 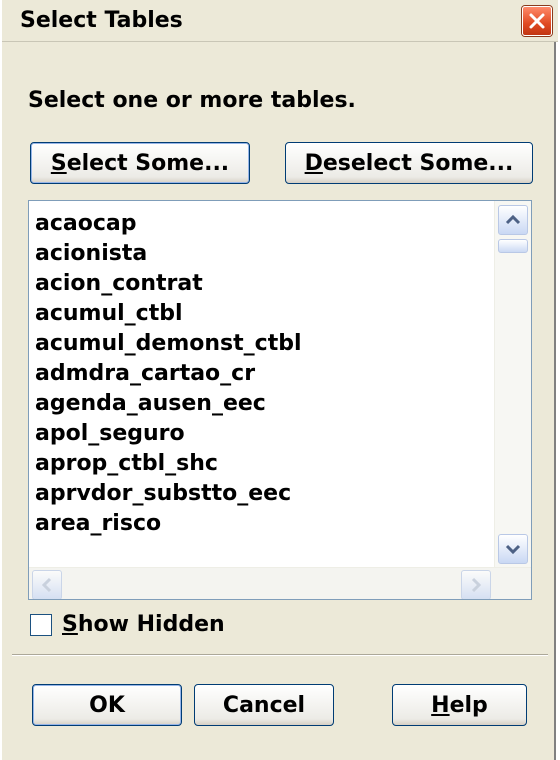 What do you see at coordinates (265, 284) in the screenshot?
I see `list-item: acion_contrat` at bounding box center [265, 284].